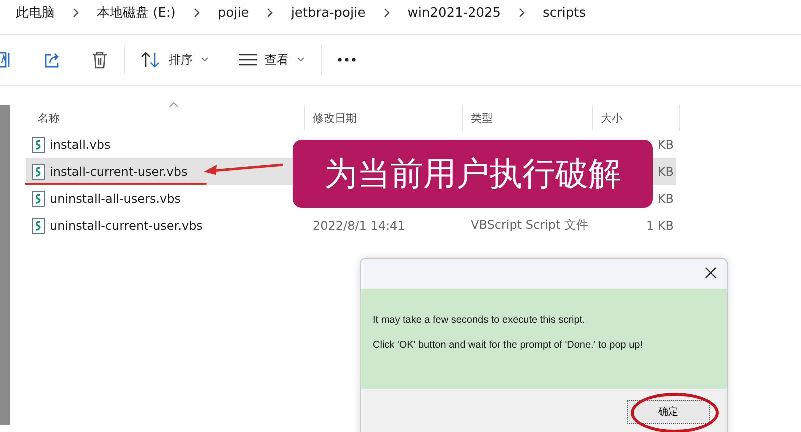 Image resolution: width=801 pixels, height=432 pixels. Describe the element at coordinates (479, 320) in the screenshot. I see `message-text: It may take a few seconds to execute this script.` at that location.